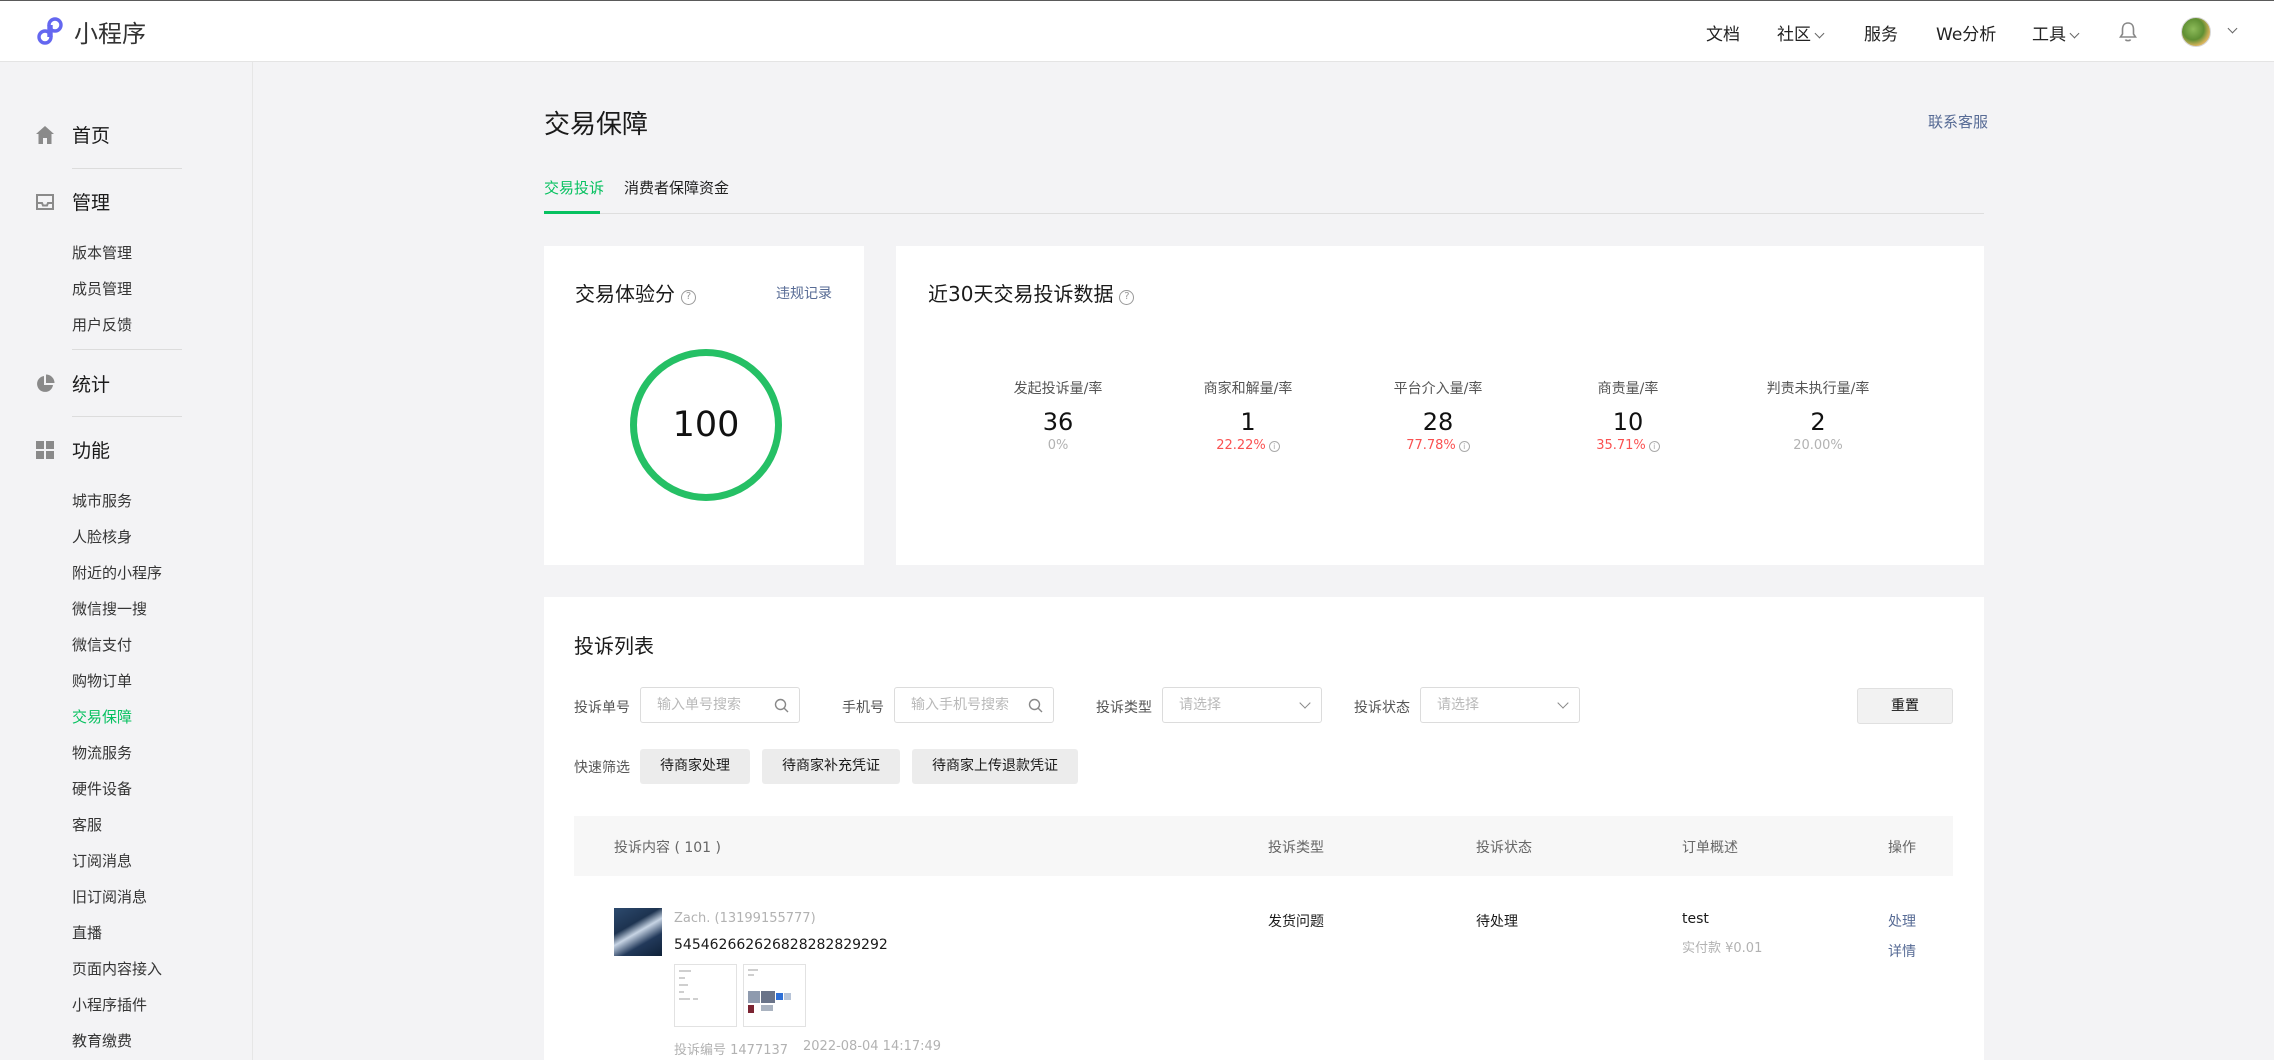 The height and width of the screenshot is (1060, 2274). I want to click on quick-filter-pending-refund-proof: 待商家上传退款凭证, so click(995, 766).